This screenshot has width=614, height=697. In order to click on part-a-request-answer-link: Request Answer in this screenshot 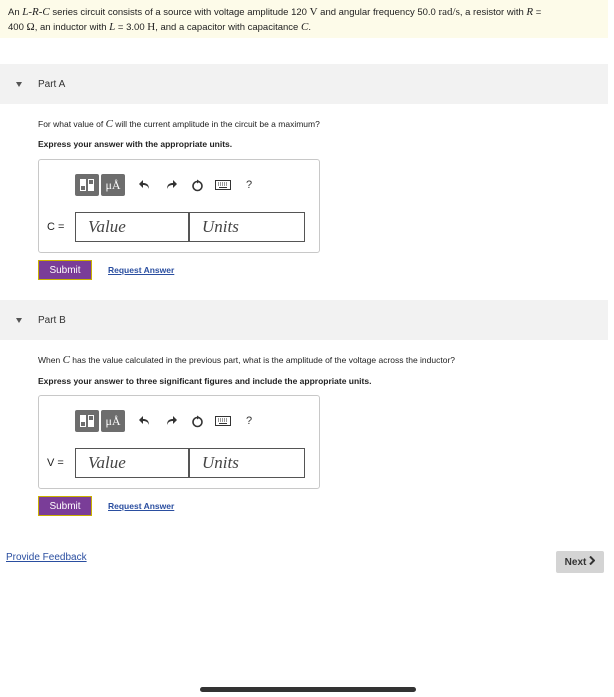, I will do `click(141, 270)`.